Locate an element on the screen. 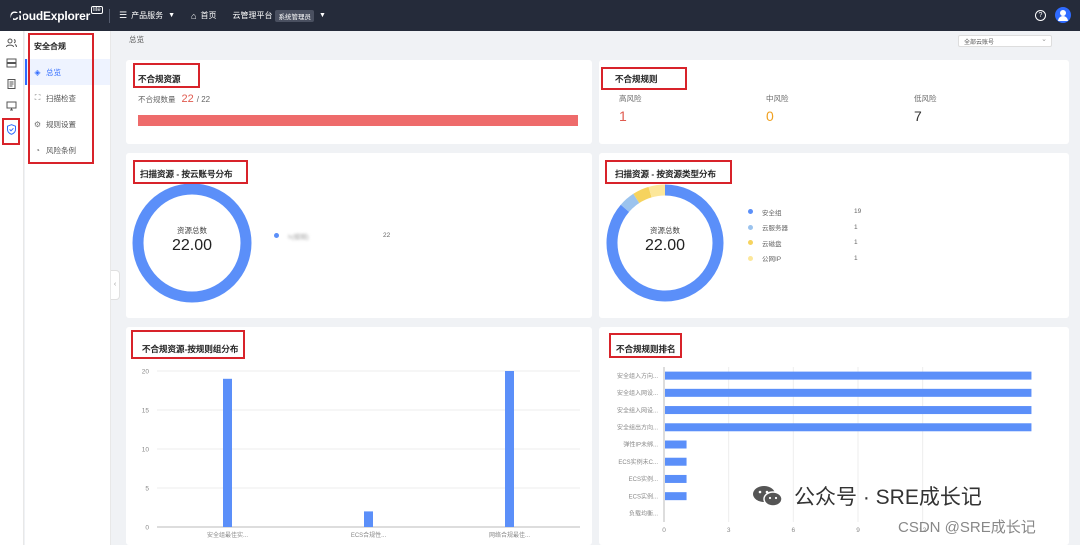 This screenshot has width=1080, height=545. sidebar: 安全合规 ◈ 总览 ⛶ 扫描检查 ⚙ 规则设置 ◔ 风险条例 is located at coordinates (68, 288).